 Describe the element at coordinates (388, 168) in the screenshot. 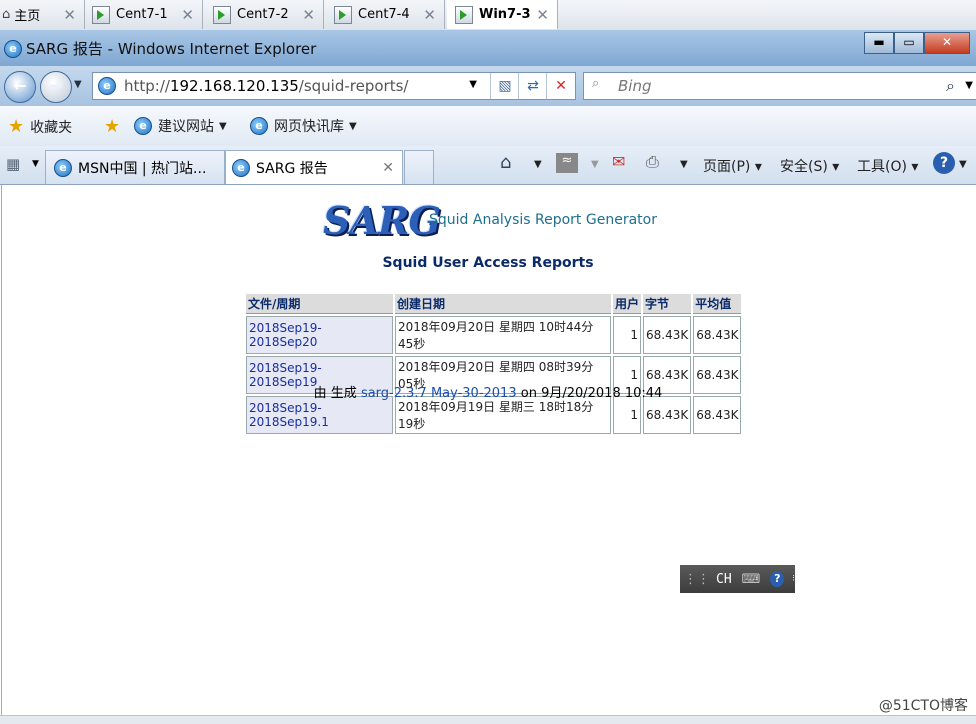

I see `close-tab-icon: ✕` at that location.